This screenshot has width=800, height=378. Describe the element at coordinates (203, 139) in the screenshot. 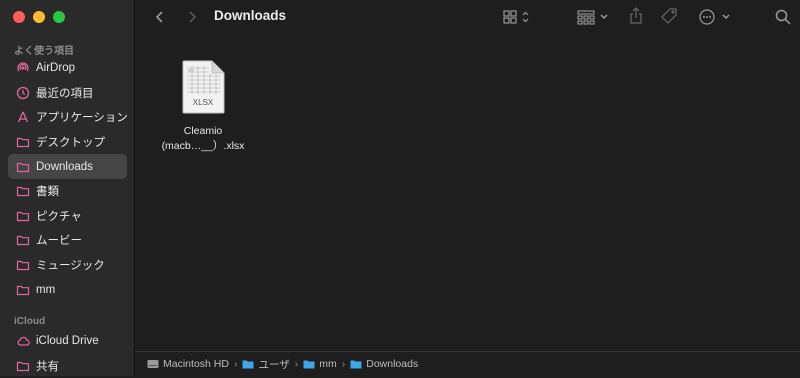

I see `file-name: Cleamio (macb…__）.xlsx` at that location.